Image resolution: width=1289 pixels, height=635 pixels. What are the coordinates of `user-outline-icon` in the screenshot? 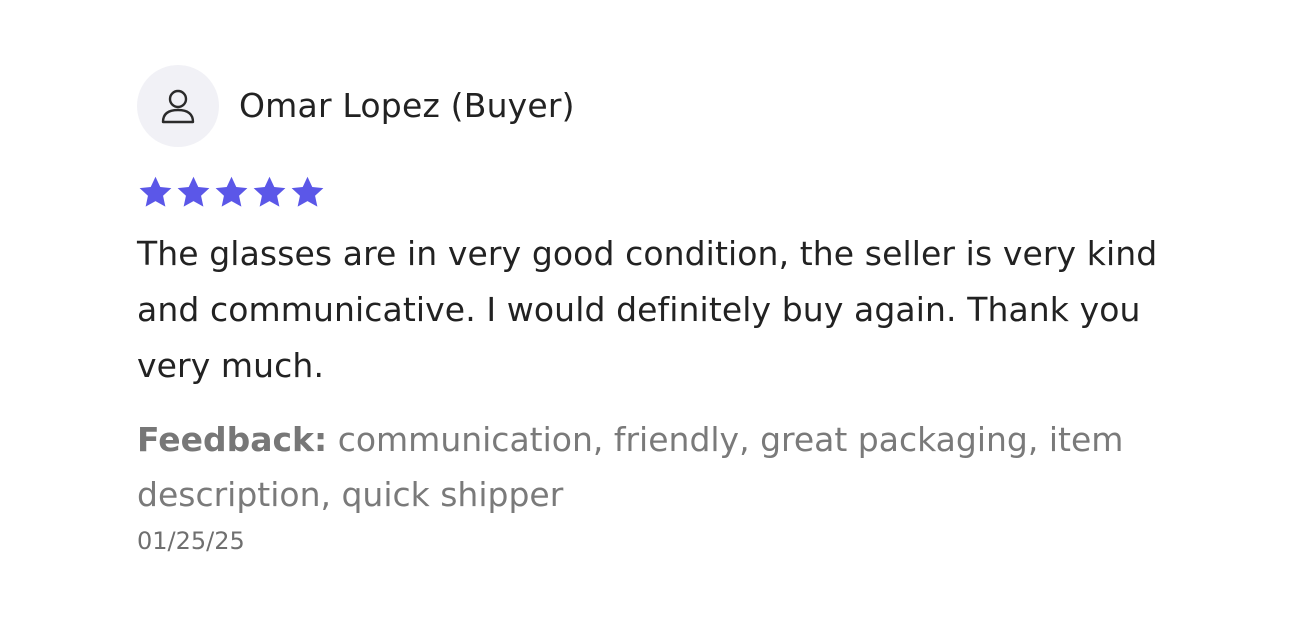 It's located at (178, 106).